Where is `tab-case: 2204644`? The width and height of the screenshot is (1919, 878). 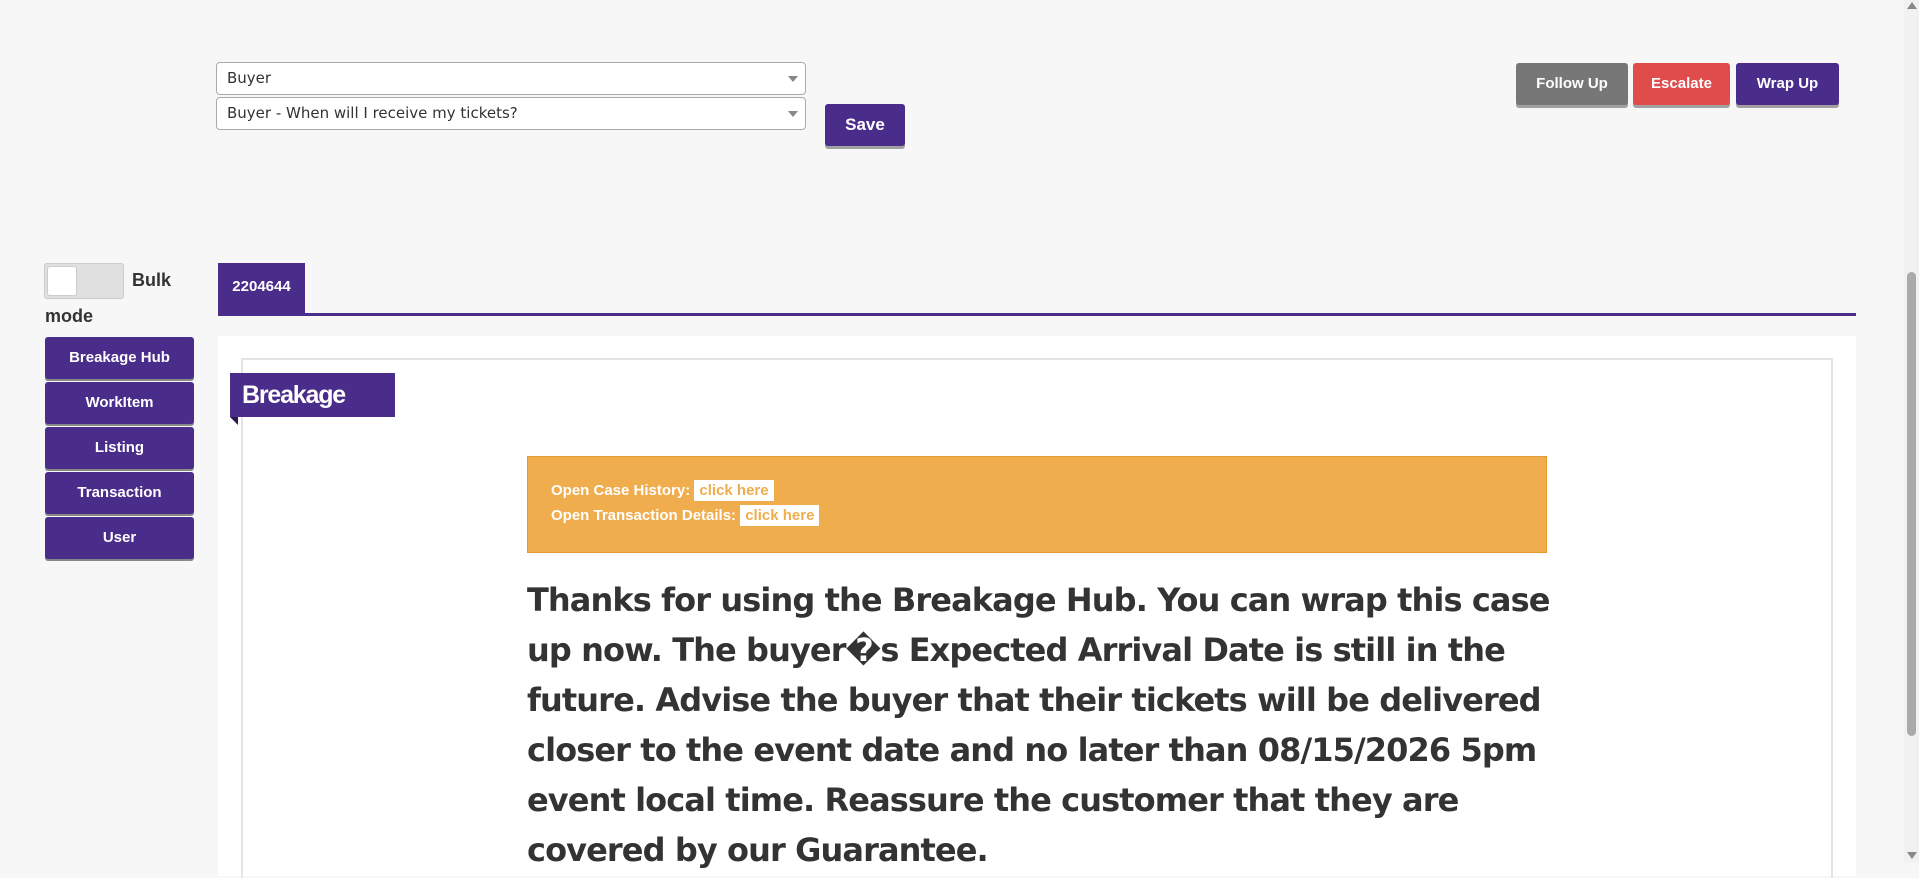
tab-case: 2204644 is located at coordinates (261, 289).